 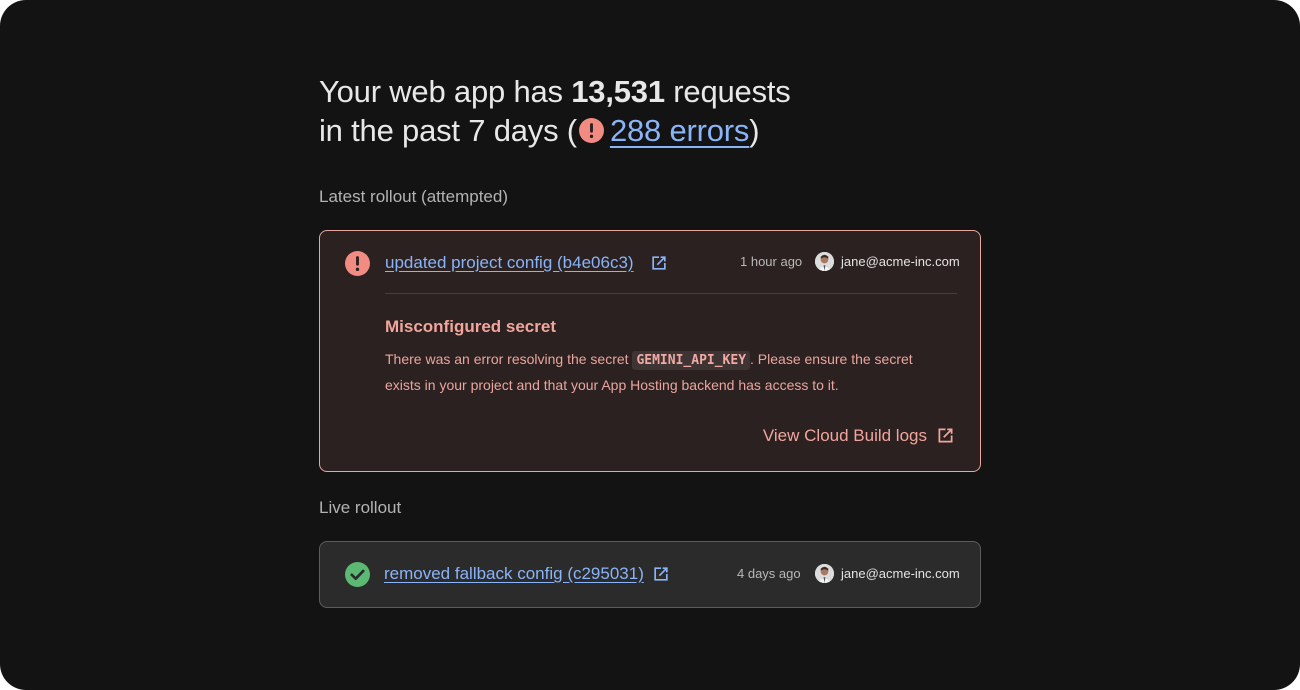 What do you see at coordinates (900, 261) in the screenshot?
I see `latest-rollout-user: jane@acme-inc.com` at bounding box center [900, 261].